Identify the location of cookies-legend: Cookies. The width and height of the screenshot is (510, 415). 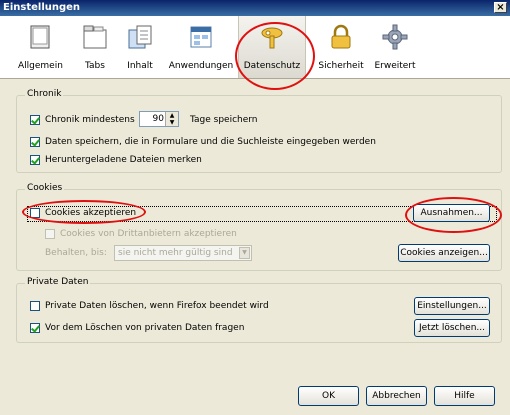
(45, 188).